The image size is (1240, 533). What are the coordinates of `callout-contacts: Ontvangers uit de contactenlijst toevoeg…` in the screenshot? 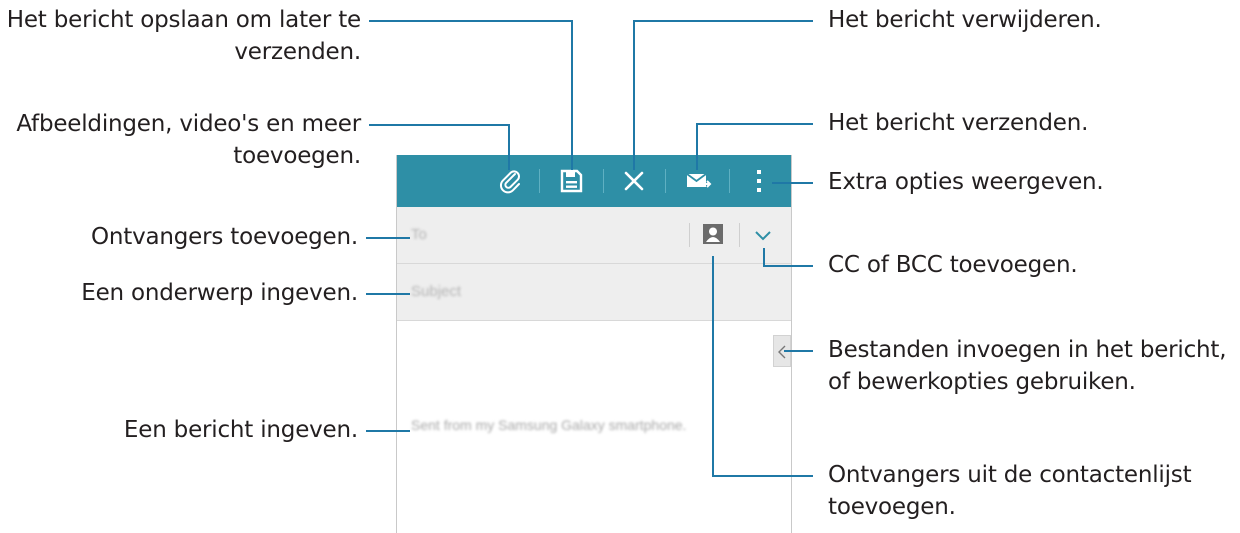 It's located at (1010, 491).